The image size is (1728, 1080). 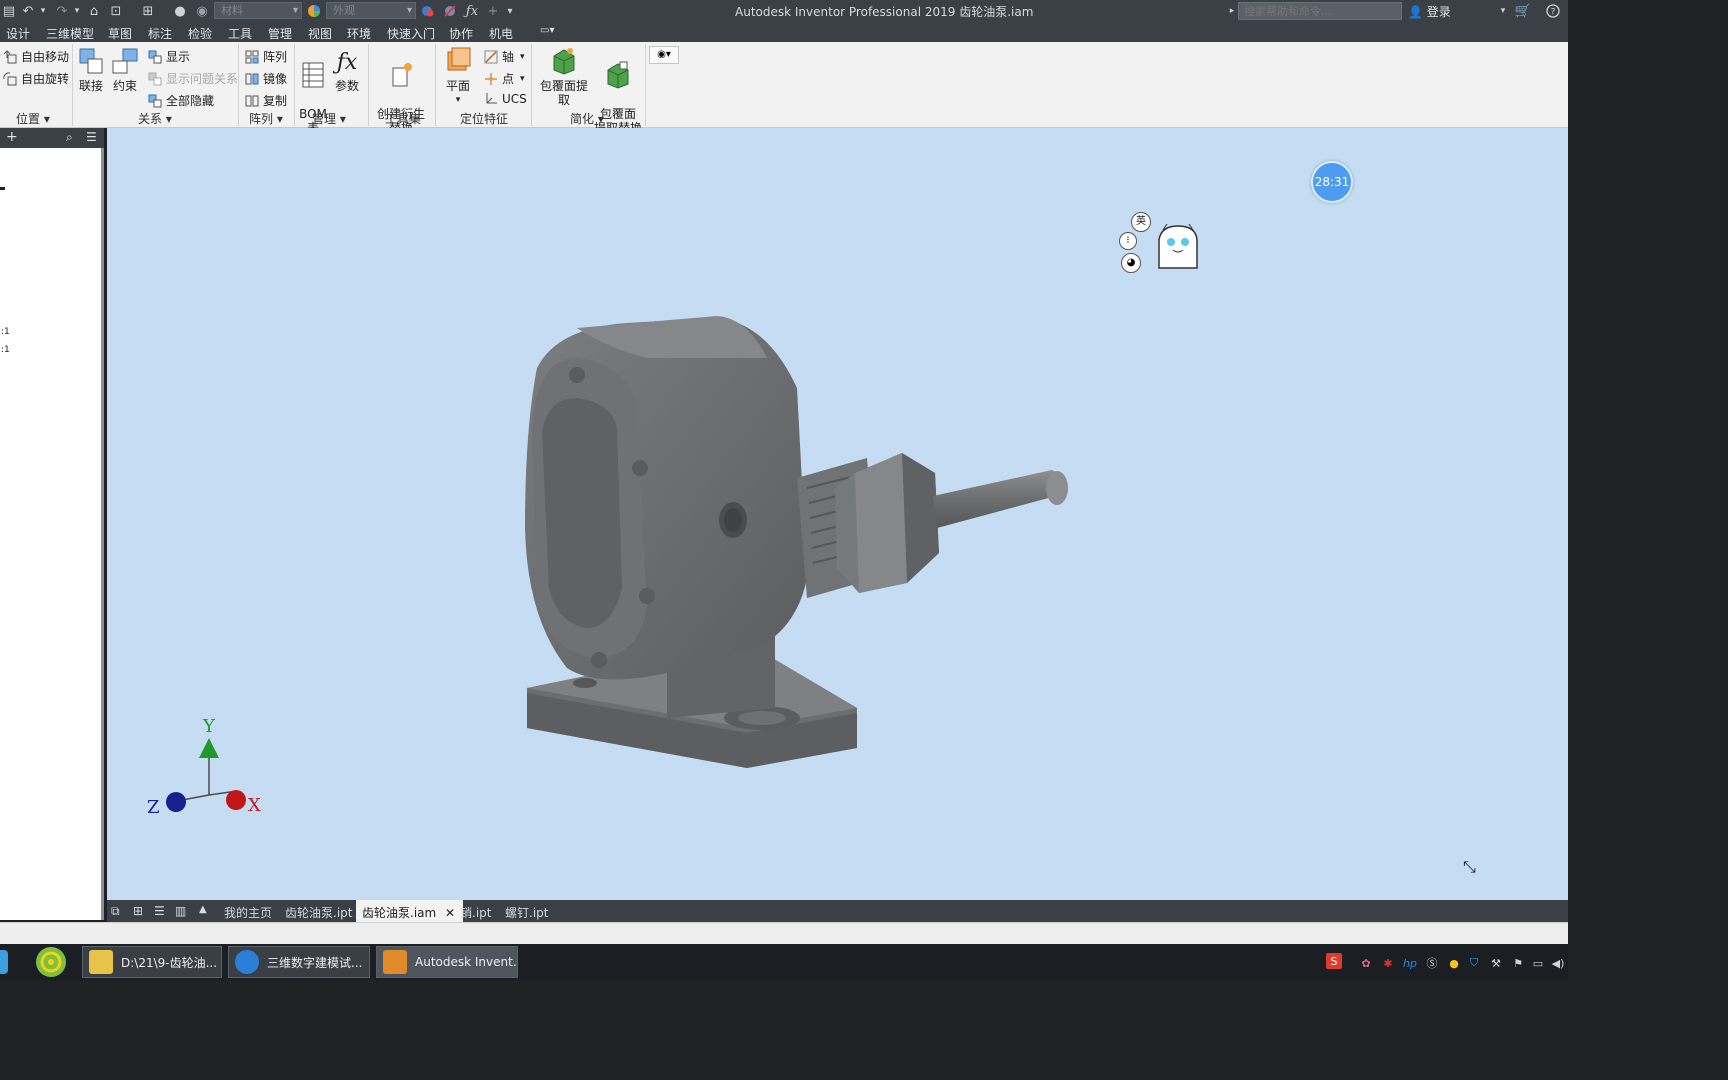 What do you see at coordinates (28, 11) in the screenshot?
I see `undo-icon: ↶` at bounding box center [28, 11].